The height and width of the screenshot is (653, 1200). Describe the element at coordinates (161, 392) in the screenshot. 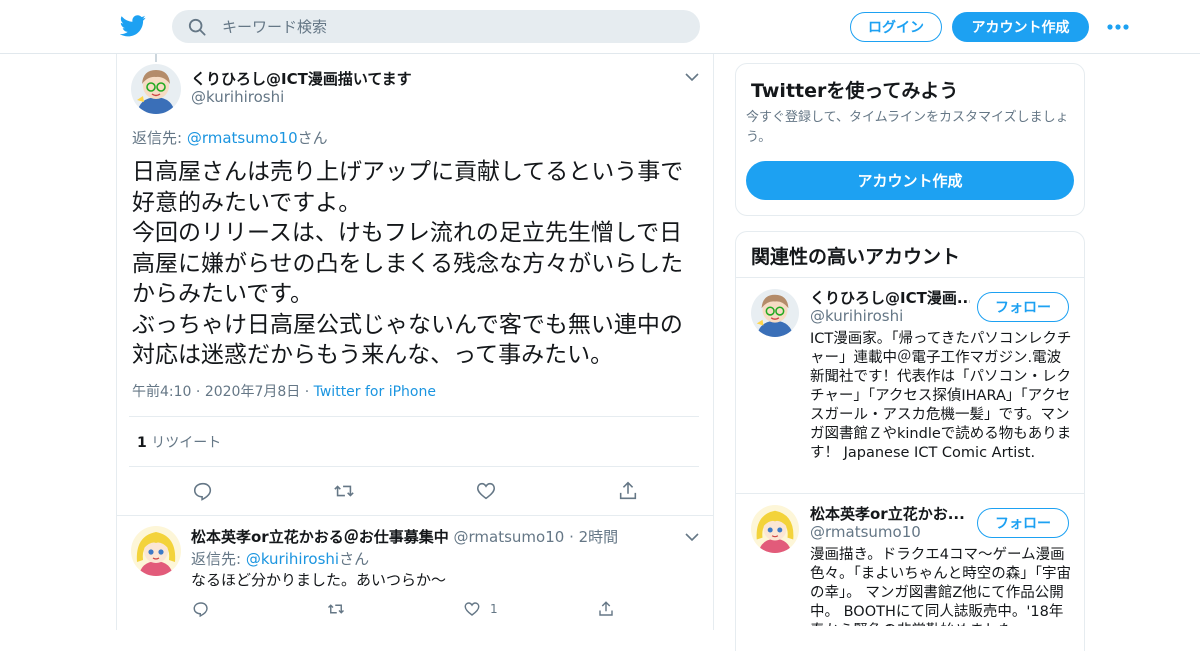

I see `tweet-time: 午前4:10` at that location.